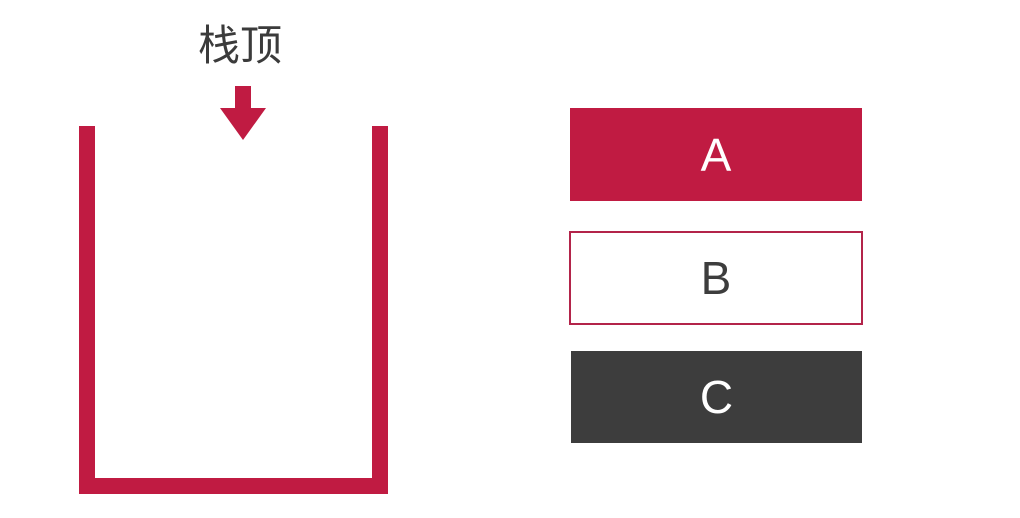  What do you see at coordinates (233, 486) in the screenshot?
I see `stack-bottom` at bounding box center [233, 486].